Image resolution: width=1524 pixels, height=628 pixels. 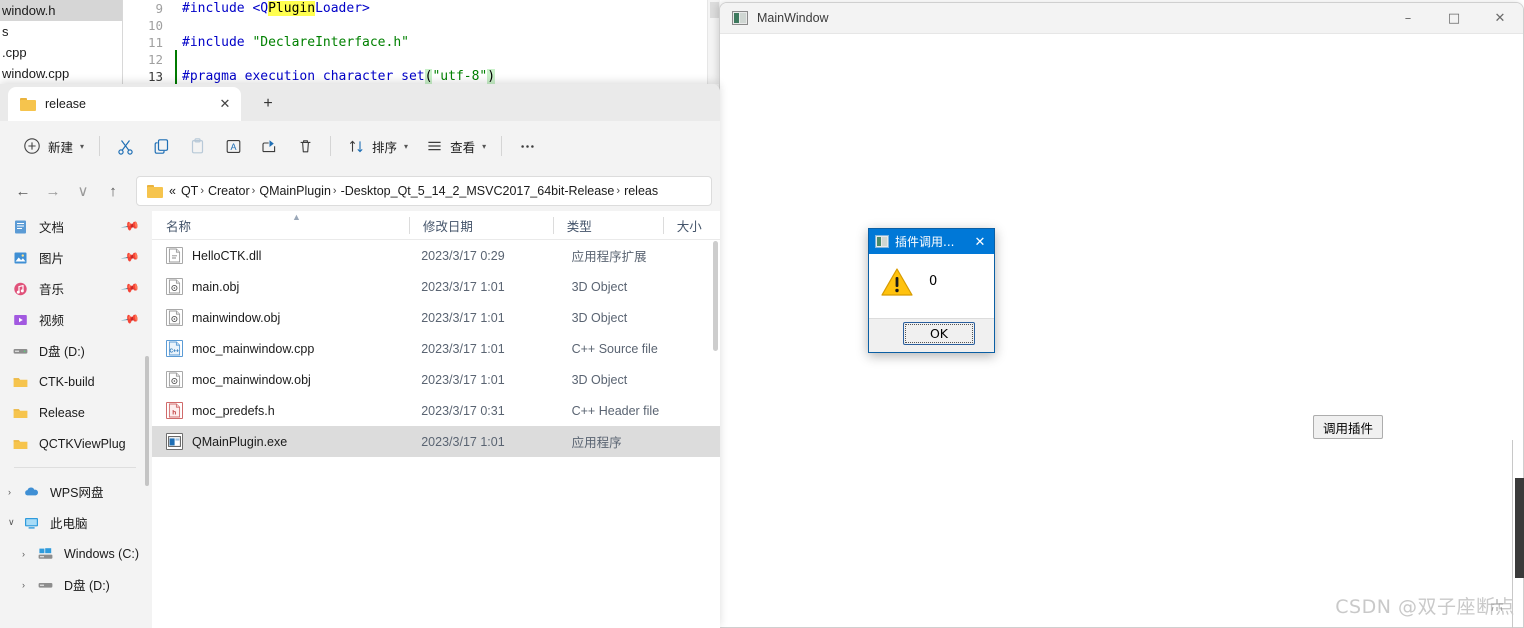 What do you see at coordinates (480, 225) in the screenshot?
I see `column-header-date: 修改日期` at bounding box center [480, 225].